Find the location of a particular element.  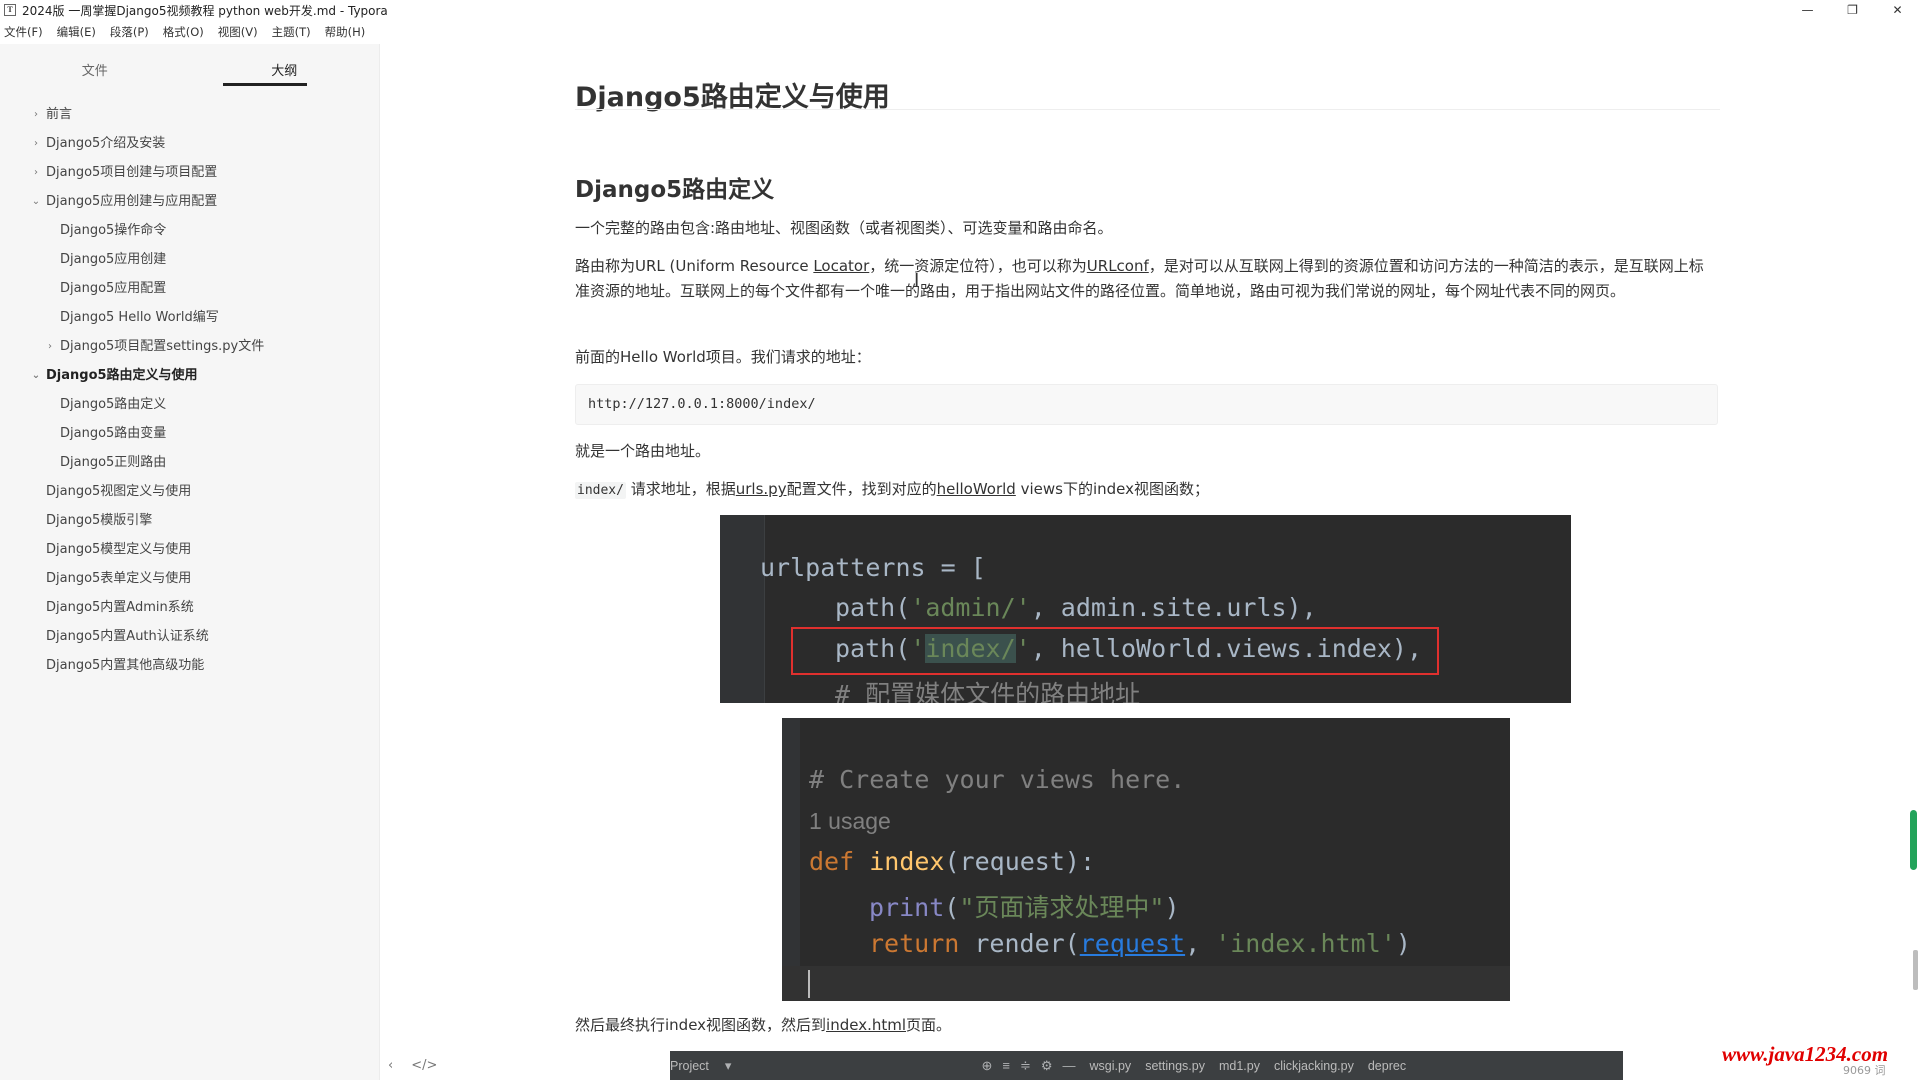

outline-item-label: Django5视图定义与使用 is located at coordinates (119, 491).